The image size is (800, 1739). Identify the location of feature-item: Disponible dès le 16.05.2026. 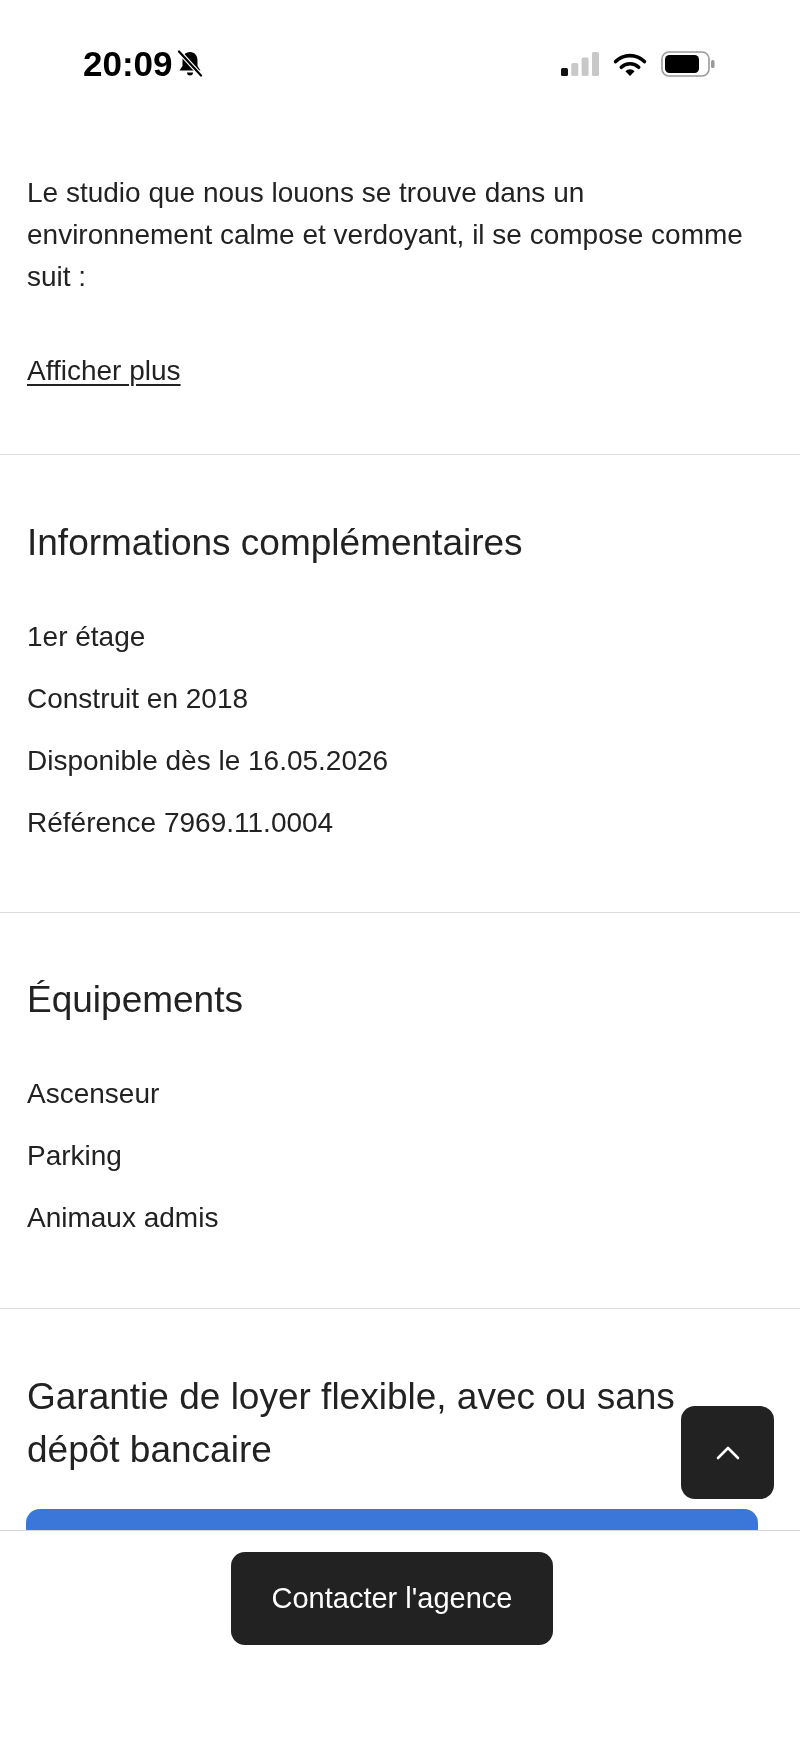
(208, 761).